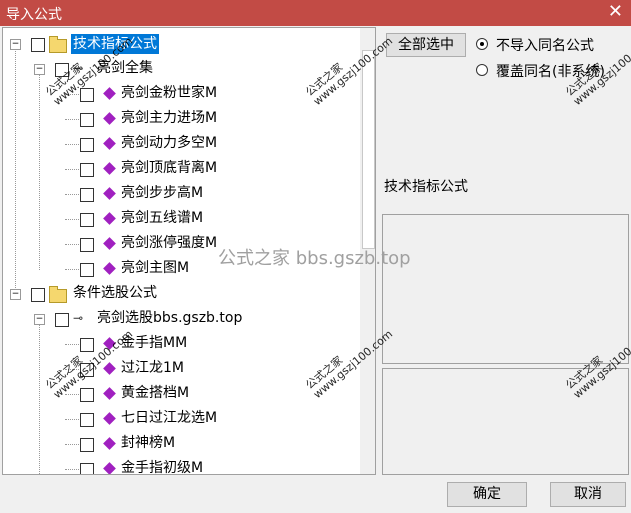 This screenshot has width=631, height=513. What do you see at coordinates (169, 118) in the screenshot?
I see `tree-item-label: 亮剑主力进场M` at bounding box center [169, 118].